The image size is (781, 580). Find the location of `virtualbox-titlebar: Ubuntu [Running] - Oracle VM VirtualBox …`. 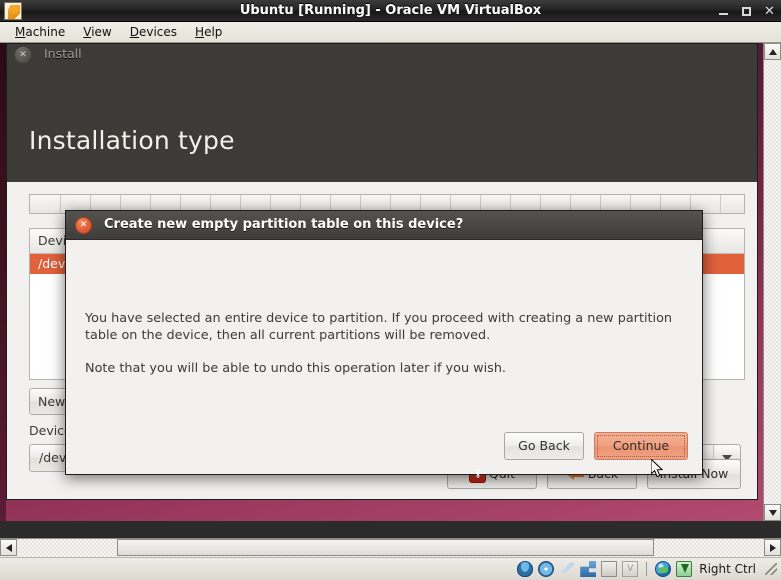

virtualbox-titlebar: Ubuntu [Running] - Oracle VM VirtualBox … is located at coordinates (390, 11).